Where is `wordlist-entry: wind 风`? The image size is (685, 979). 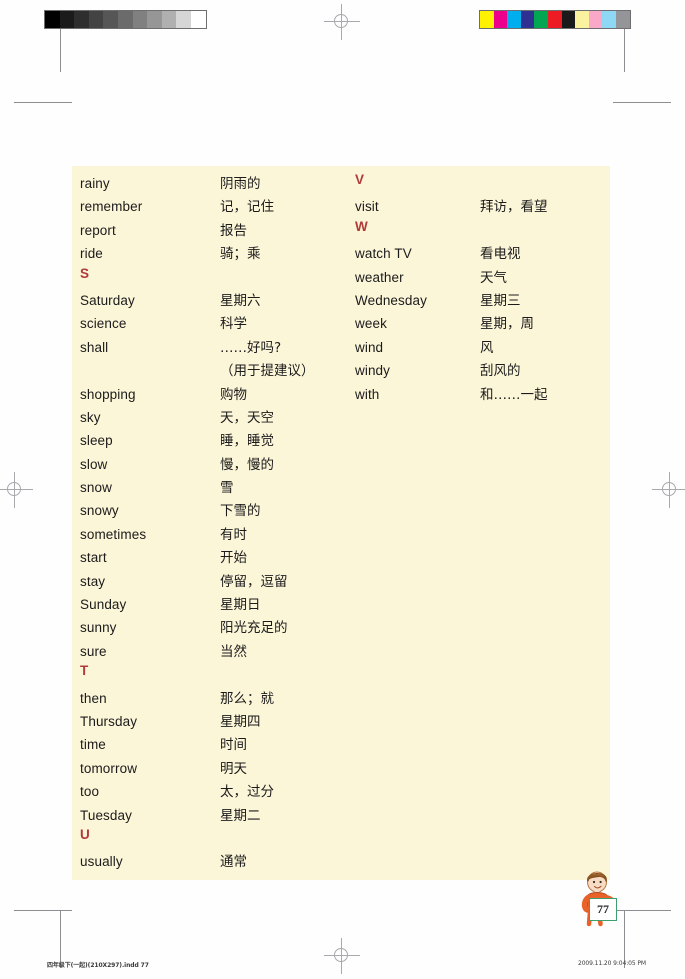 wordlist-entry: wind 风 is located at coordinates (480, 347).